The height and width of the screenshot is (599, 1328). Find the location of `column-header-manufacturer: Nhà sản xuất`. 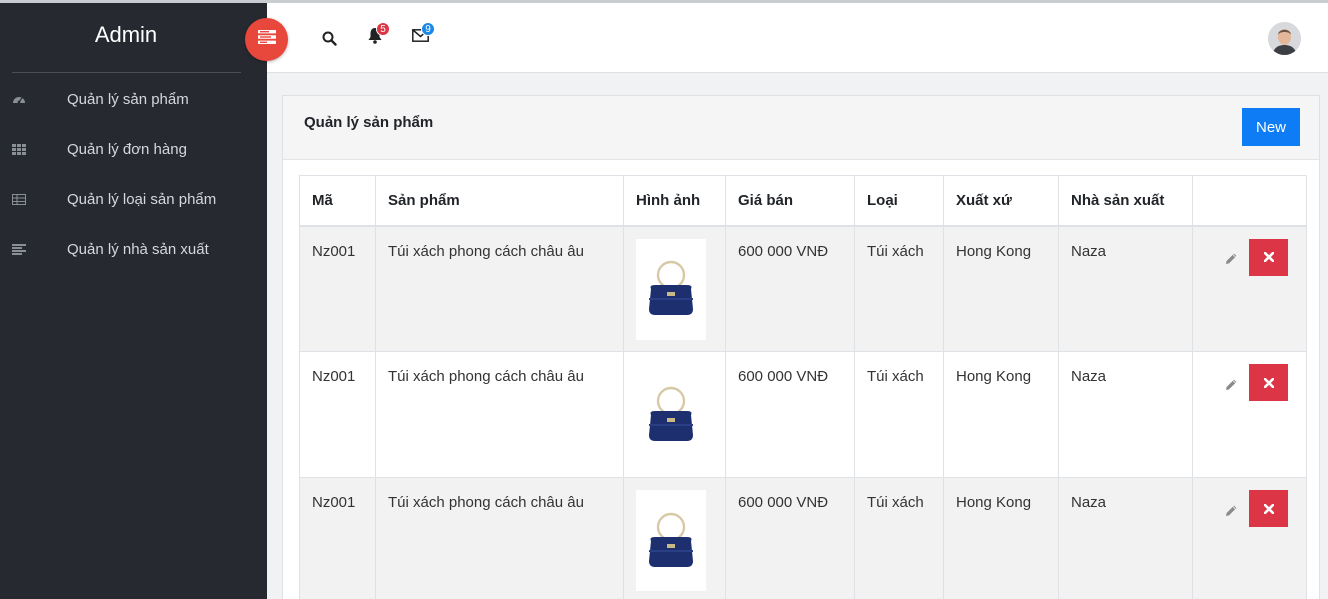

column-header-manufacturer: Nhà sản xuất is located at coordinates (1125, 201).